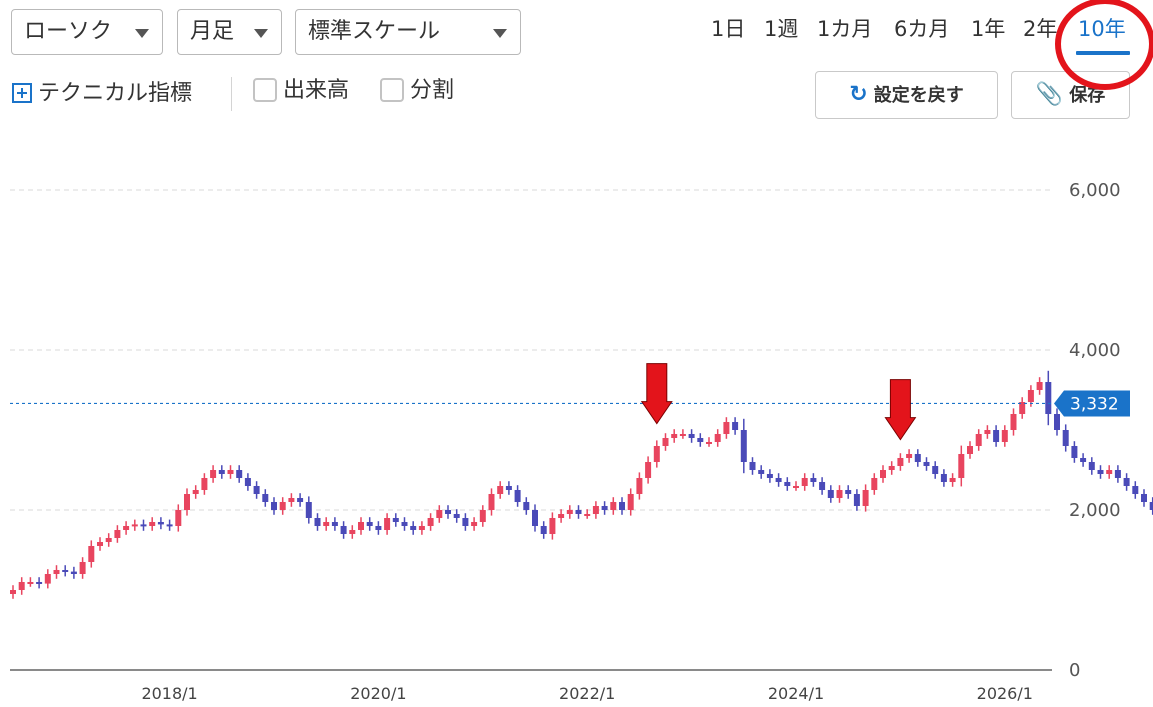  I want to click on x-tick-label: 2020/1, so click(378, 693).